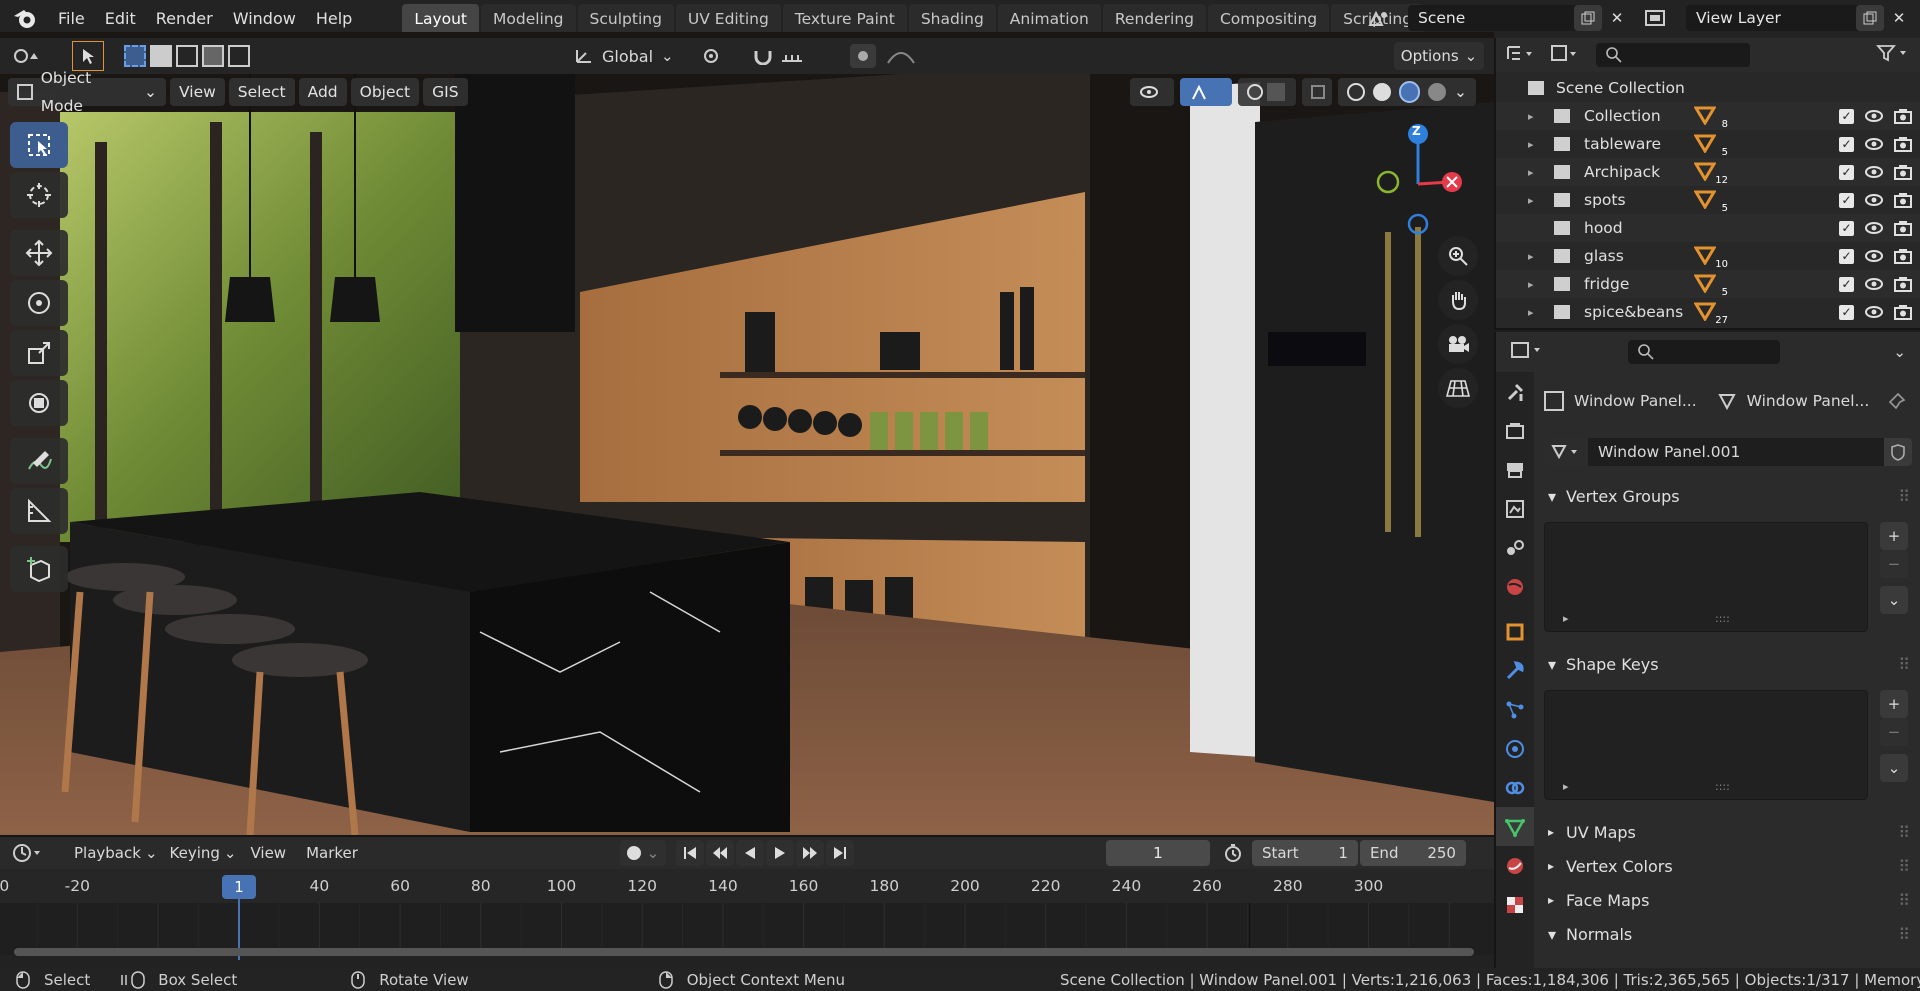 This screenshot has width=1920, height=991. Describe the element at coordinates (1515, 826) in the screenshot. I see `mesh-data-tab-icon` at that location.